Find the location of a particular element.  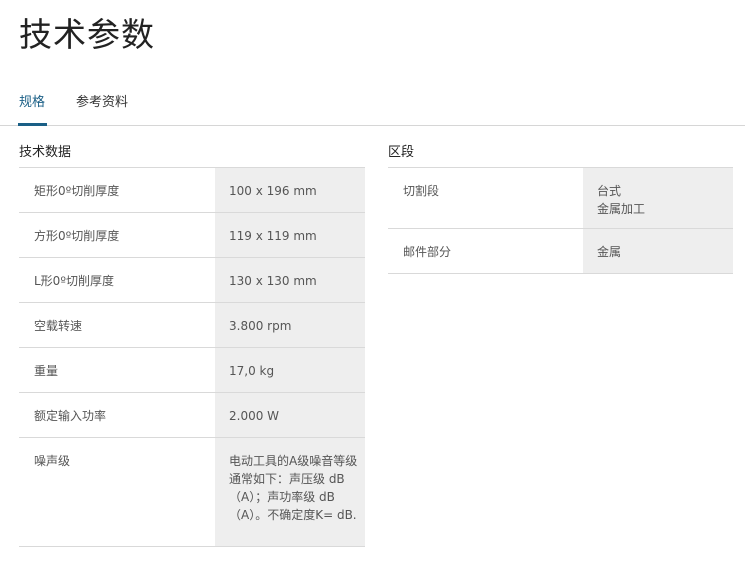

spec-label: 切割段 is located at coordinates (485, 198).